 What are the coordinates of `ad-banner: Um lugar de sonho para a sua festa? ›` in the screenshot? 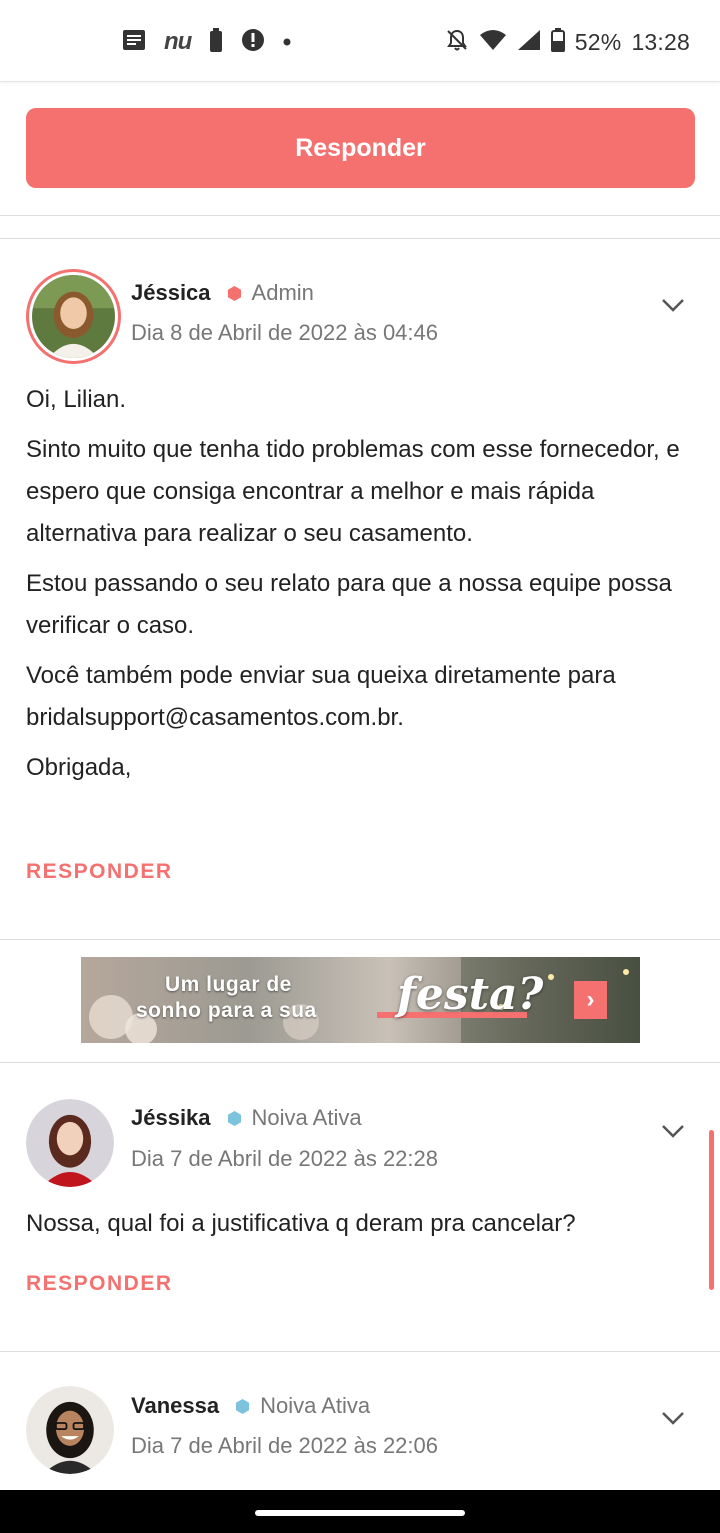 It's located at (360, 1000).